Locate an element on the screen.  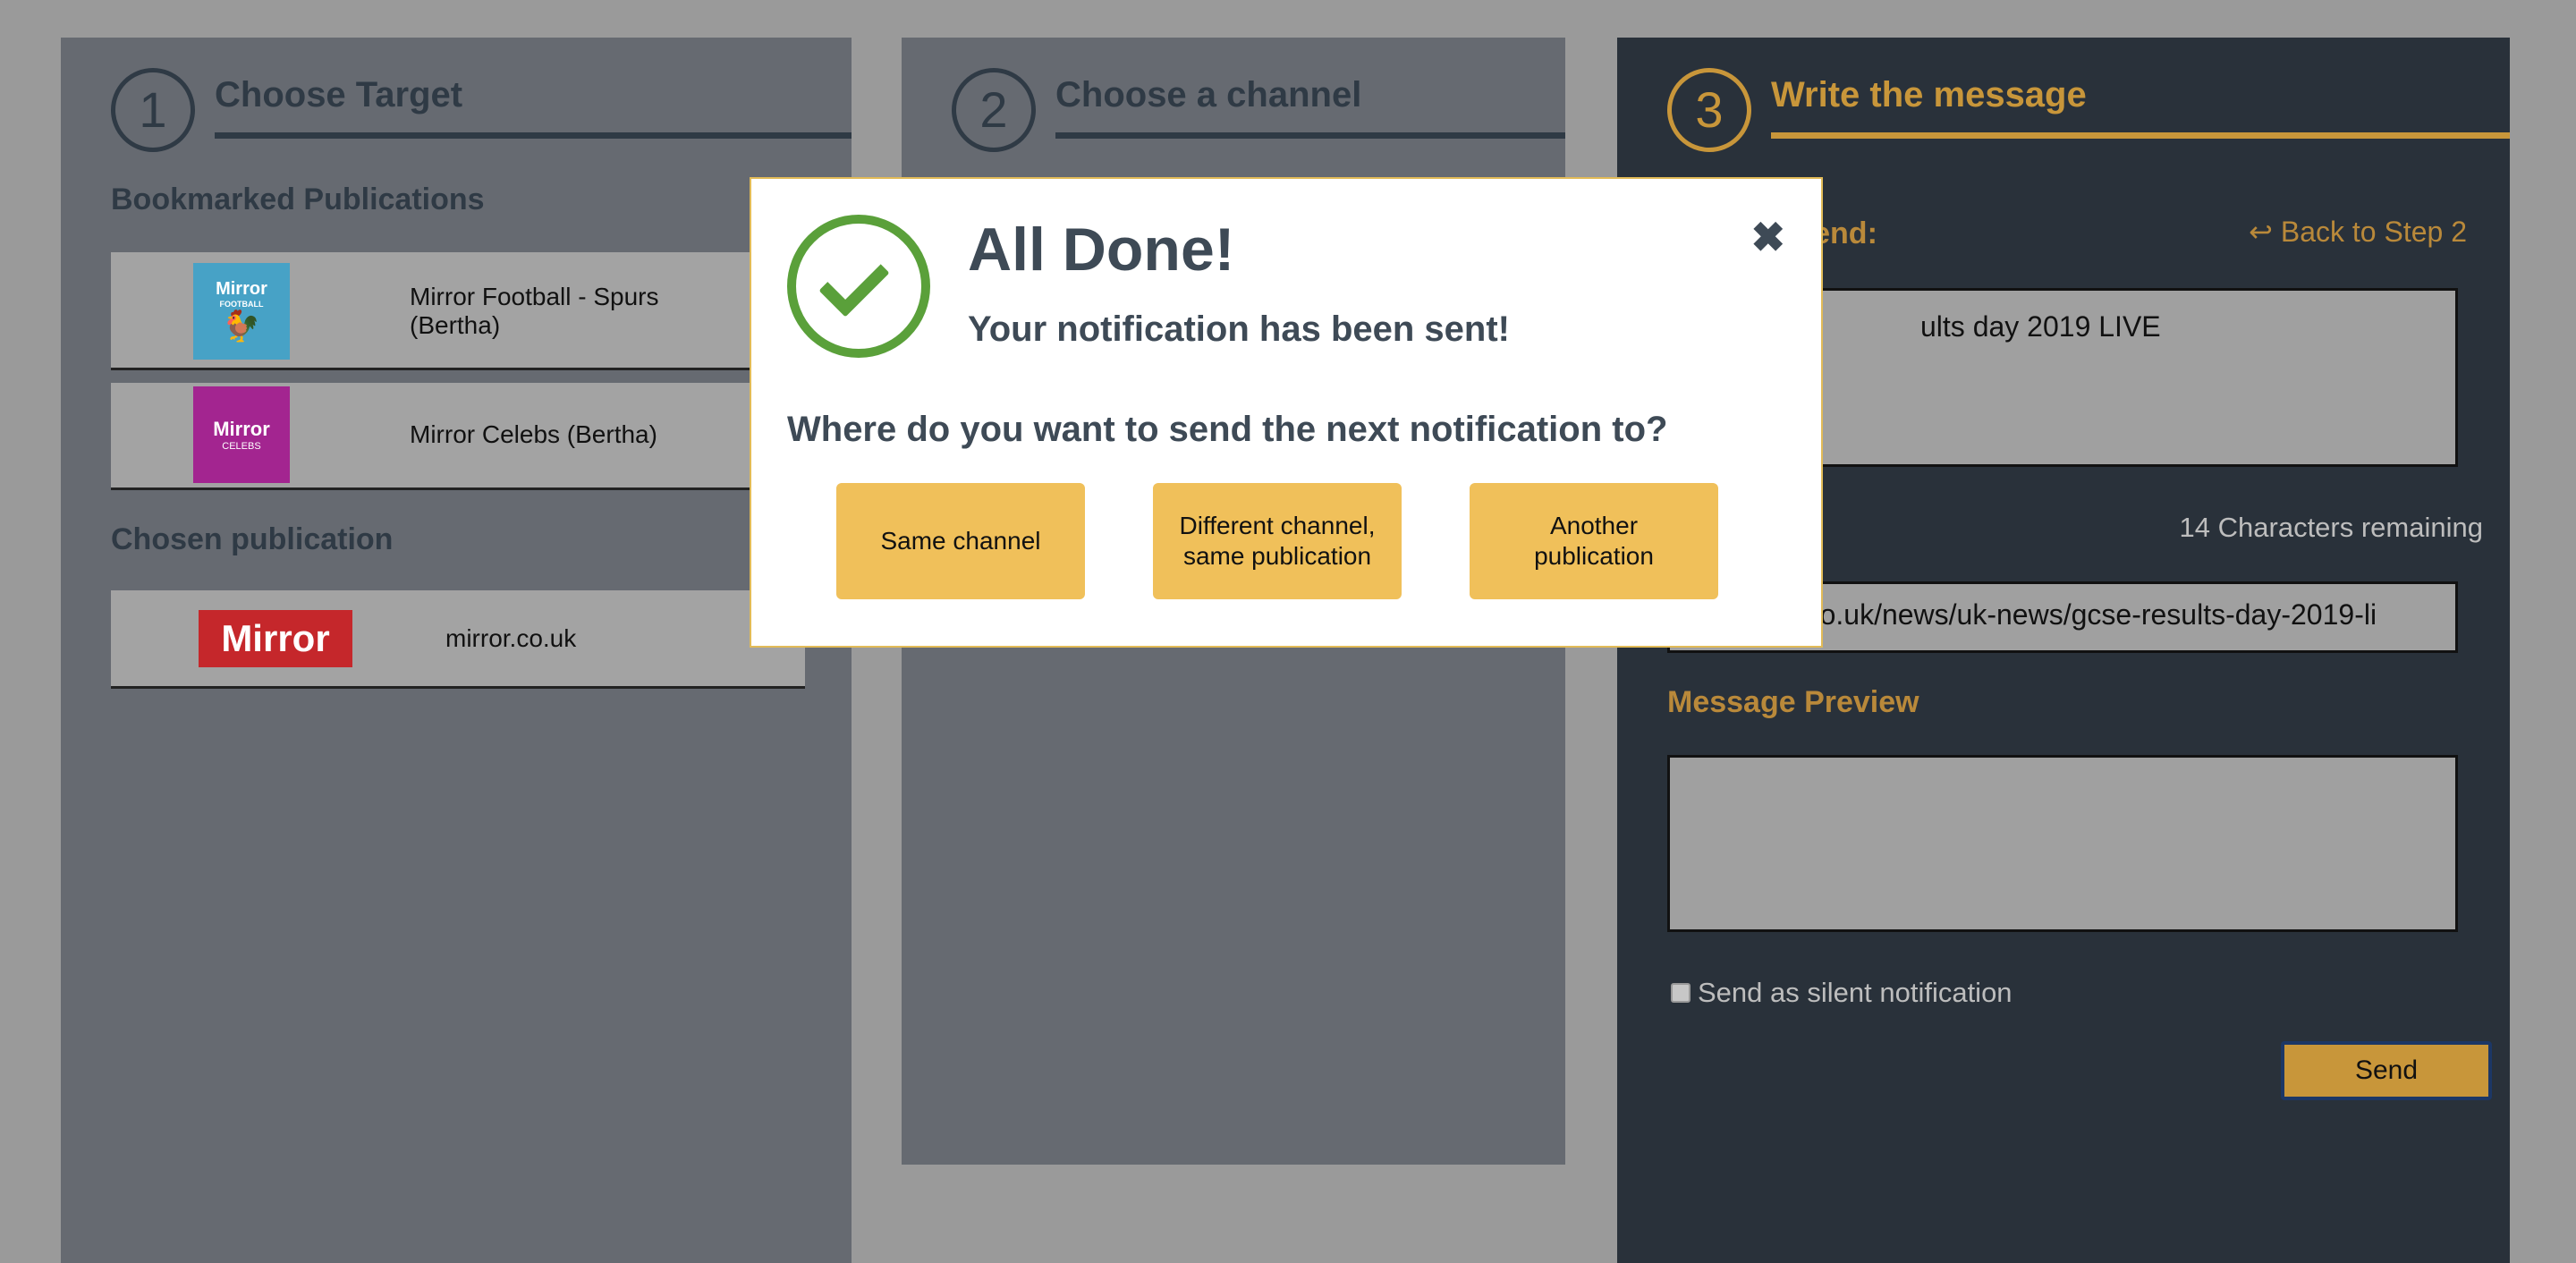
chosen-publication-label: mirror.co.uk is located at coordinates (511, 638).